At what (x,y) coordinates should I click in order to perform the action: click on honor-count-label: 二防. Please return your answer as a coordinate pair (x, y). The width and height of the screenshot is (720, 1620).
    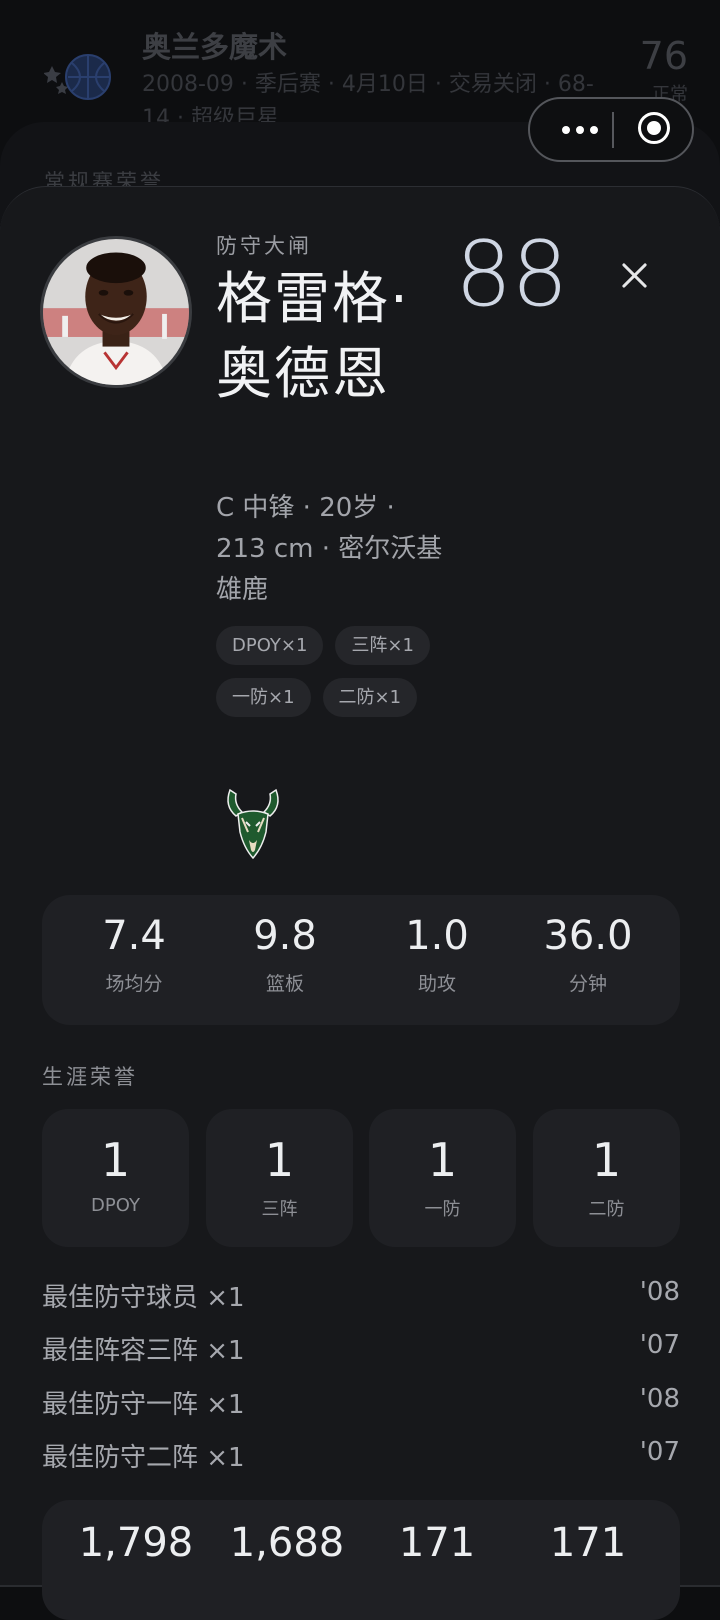
    Looking at the image, I should click on (606, 1209).